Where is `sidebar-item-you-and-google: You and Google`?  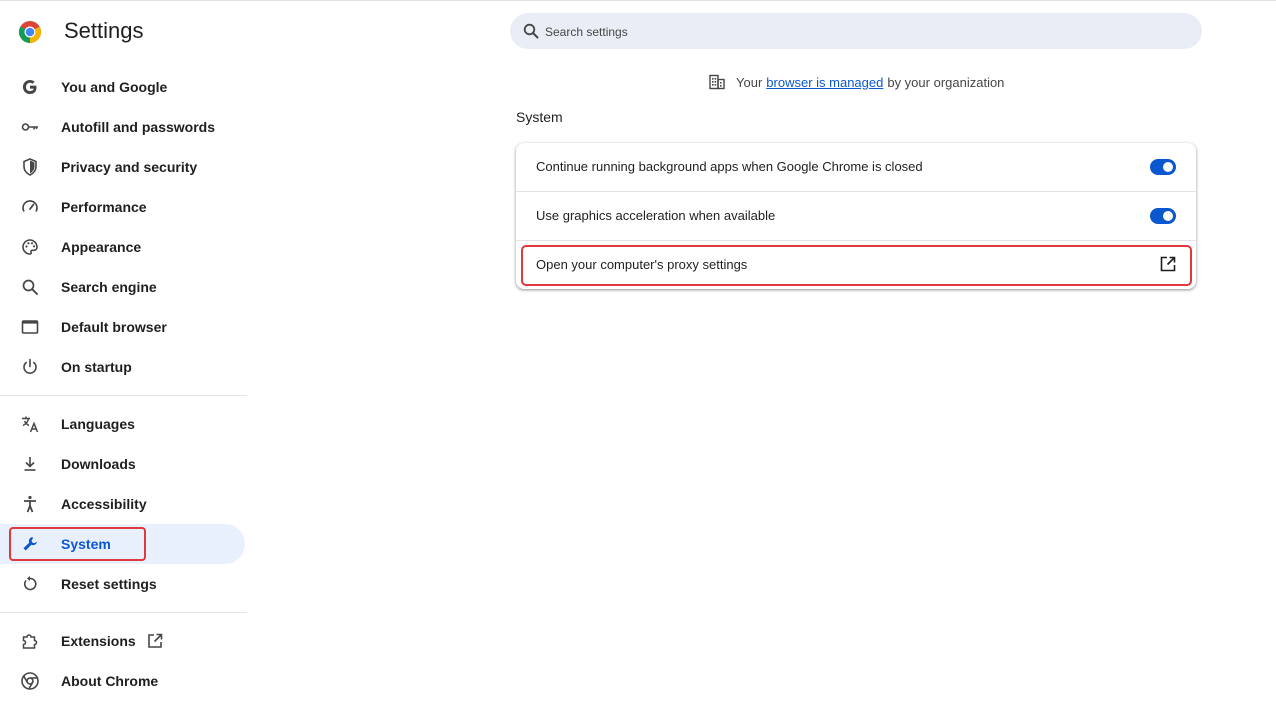 sidebar-item-you-and-google: You and Google is located at coordinates (122, 87).